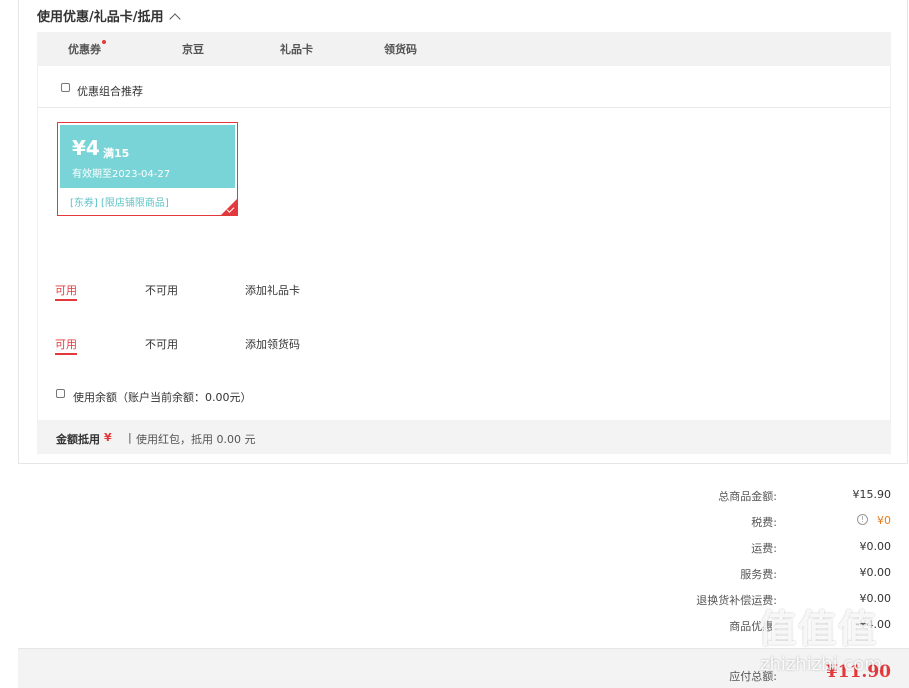 The height and width of the screenshot is (688, 909). Describe the element at coordinates (764, 522) in the screenshot. I see `summary-label-tax: 税费:` at that location.